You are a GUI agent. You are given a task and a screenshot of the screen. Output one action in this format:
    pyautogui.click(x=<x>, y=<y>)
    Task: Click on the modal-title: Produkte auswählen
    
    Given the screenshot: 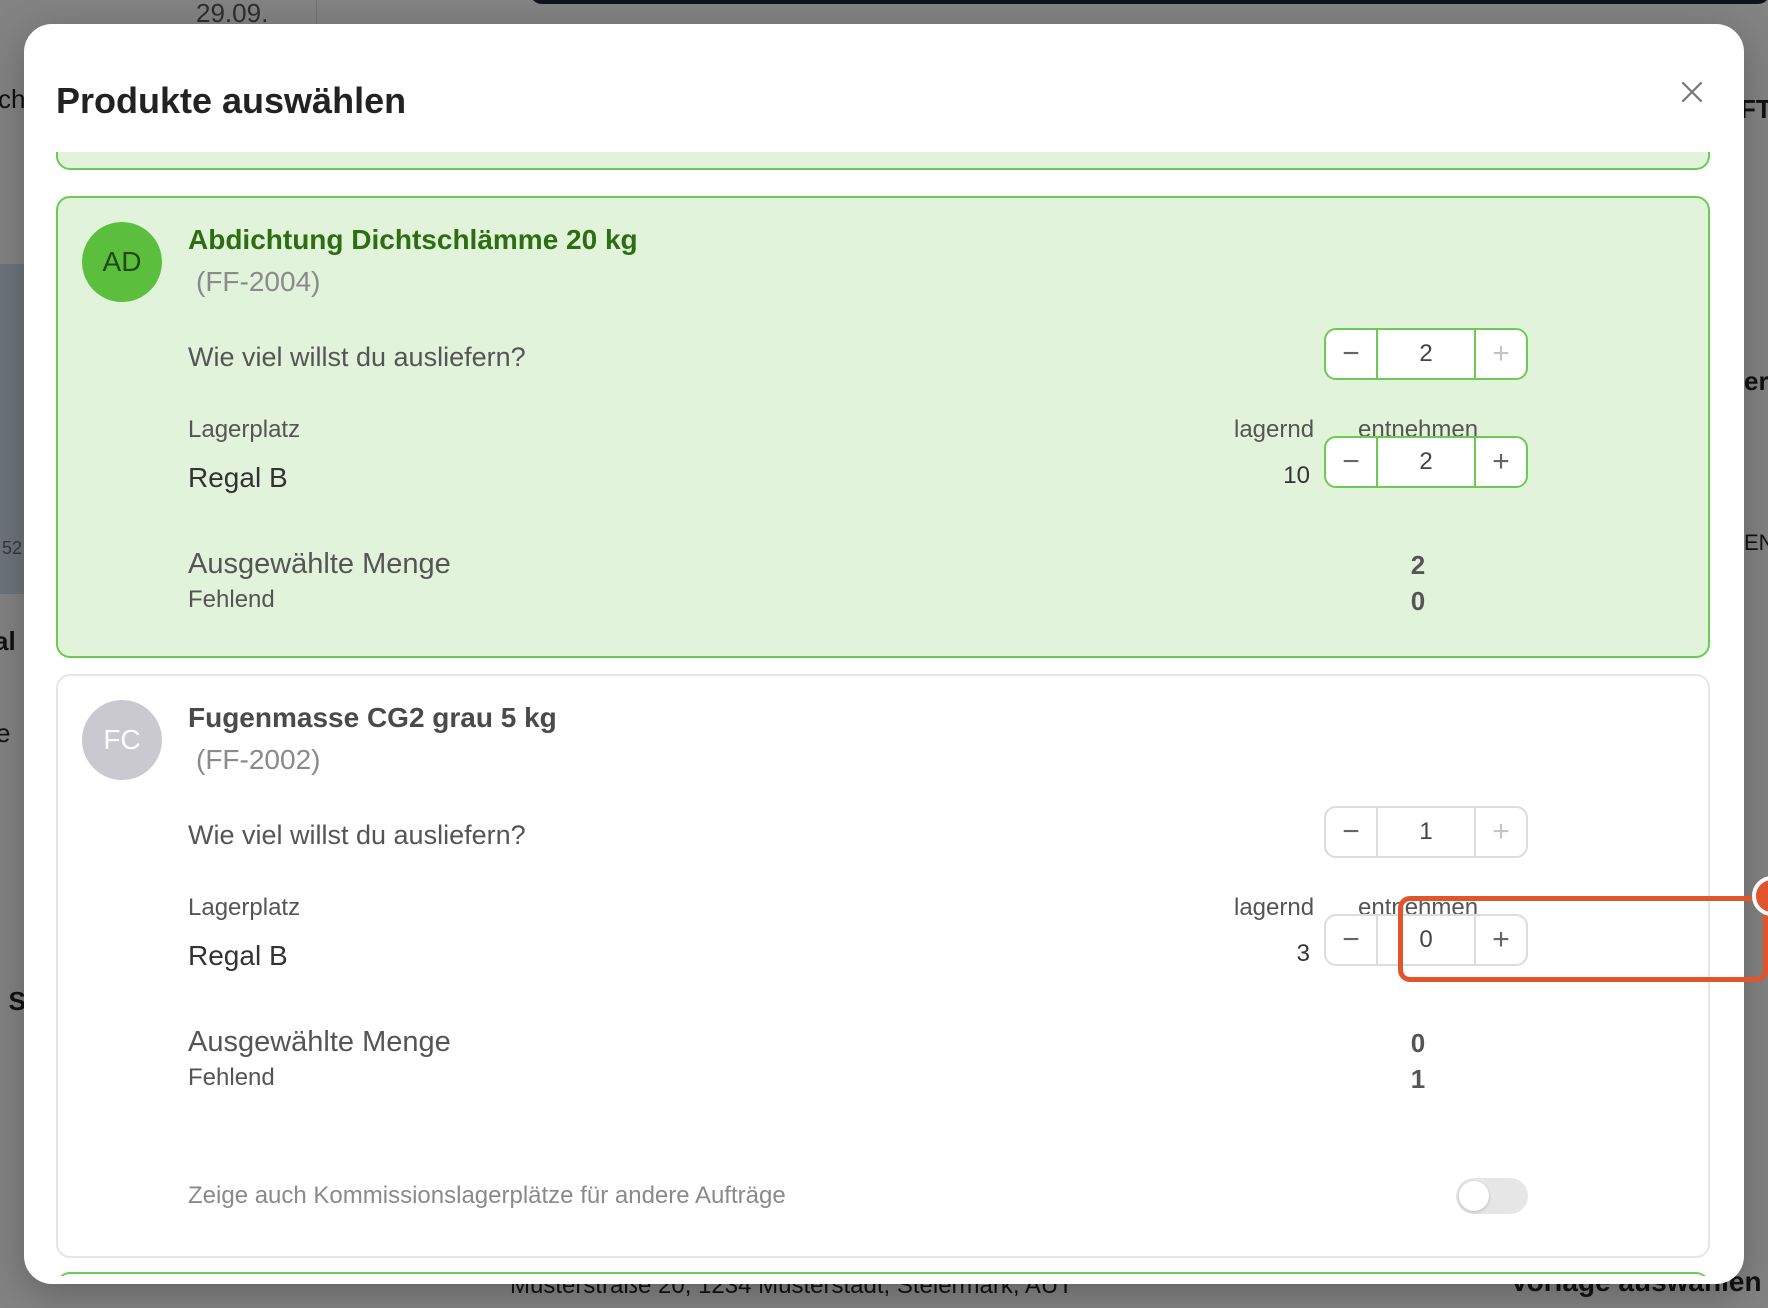 What is the action you would take?
    pyautogui.click(x=231, y=100)
    